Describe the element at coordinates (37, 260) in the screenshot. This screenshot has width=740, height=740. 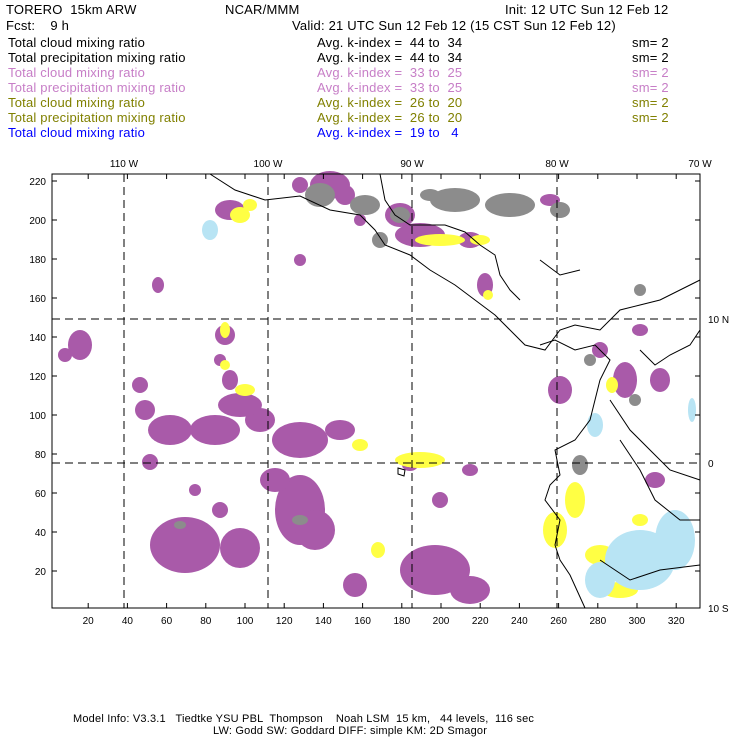
I see `y-tick-label: 180` at that location.